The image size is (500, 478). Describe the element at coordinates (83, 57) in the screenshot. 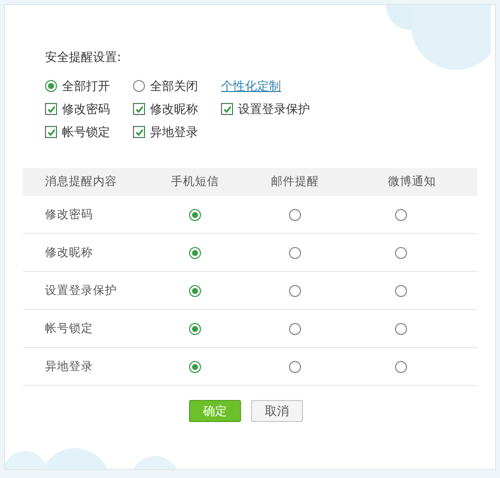

I see `section-title: 安全提醒设置:` at that location.